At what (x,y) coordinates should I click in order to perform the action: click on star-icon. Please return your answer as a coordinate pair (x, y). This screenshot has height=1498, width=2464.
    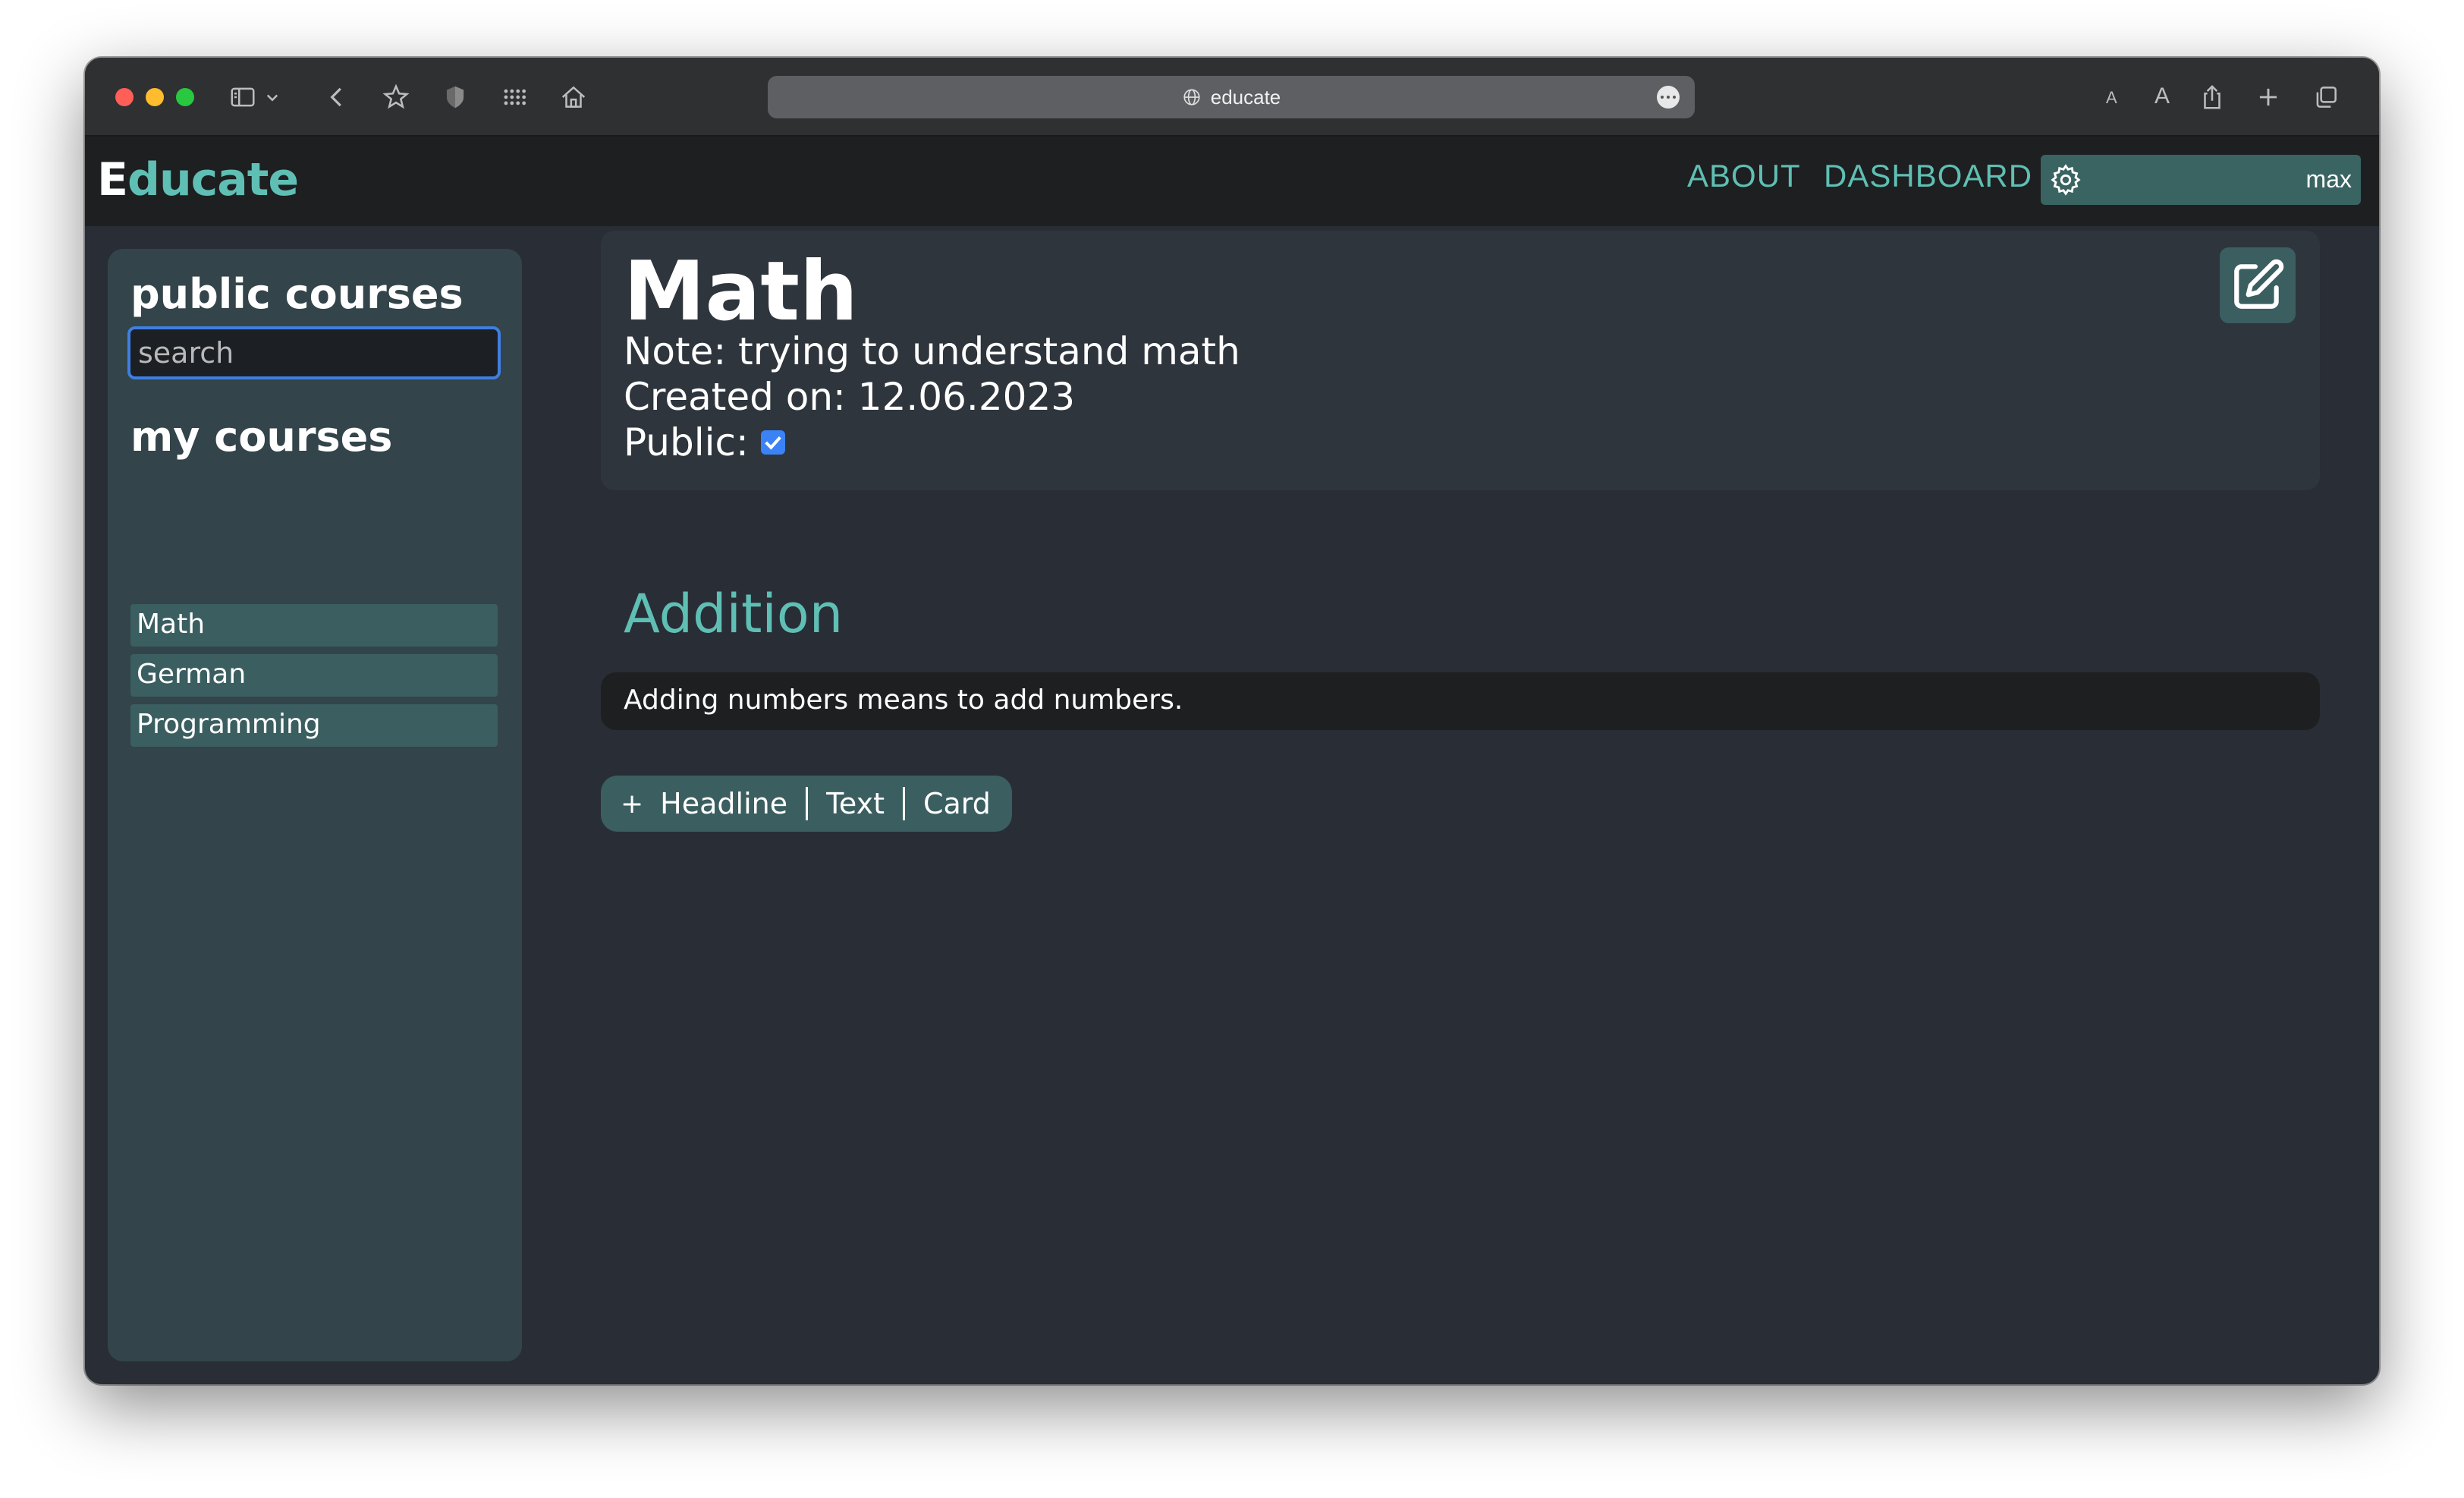
    Looking at the image, I should click on (396, 97).